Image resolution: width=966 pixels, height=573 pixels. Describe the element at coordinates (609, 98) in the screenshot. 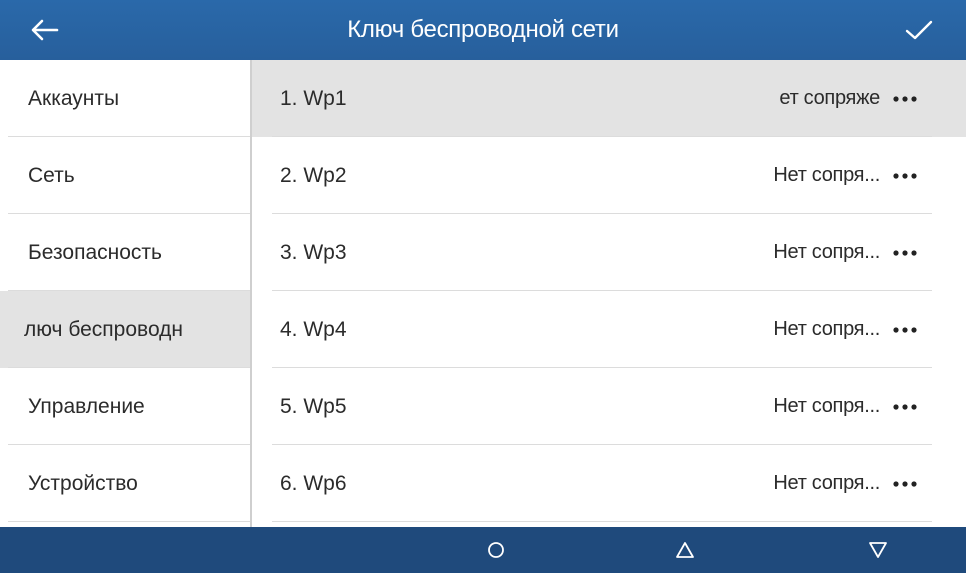

I see `list-item: 1. Wp1 ет сопряже` at that location.